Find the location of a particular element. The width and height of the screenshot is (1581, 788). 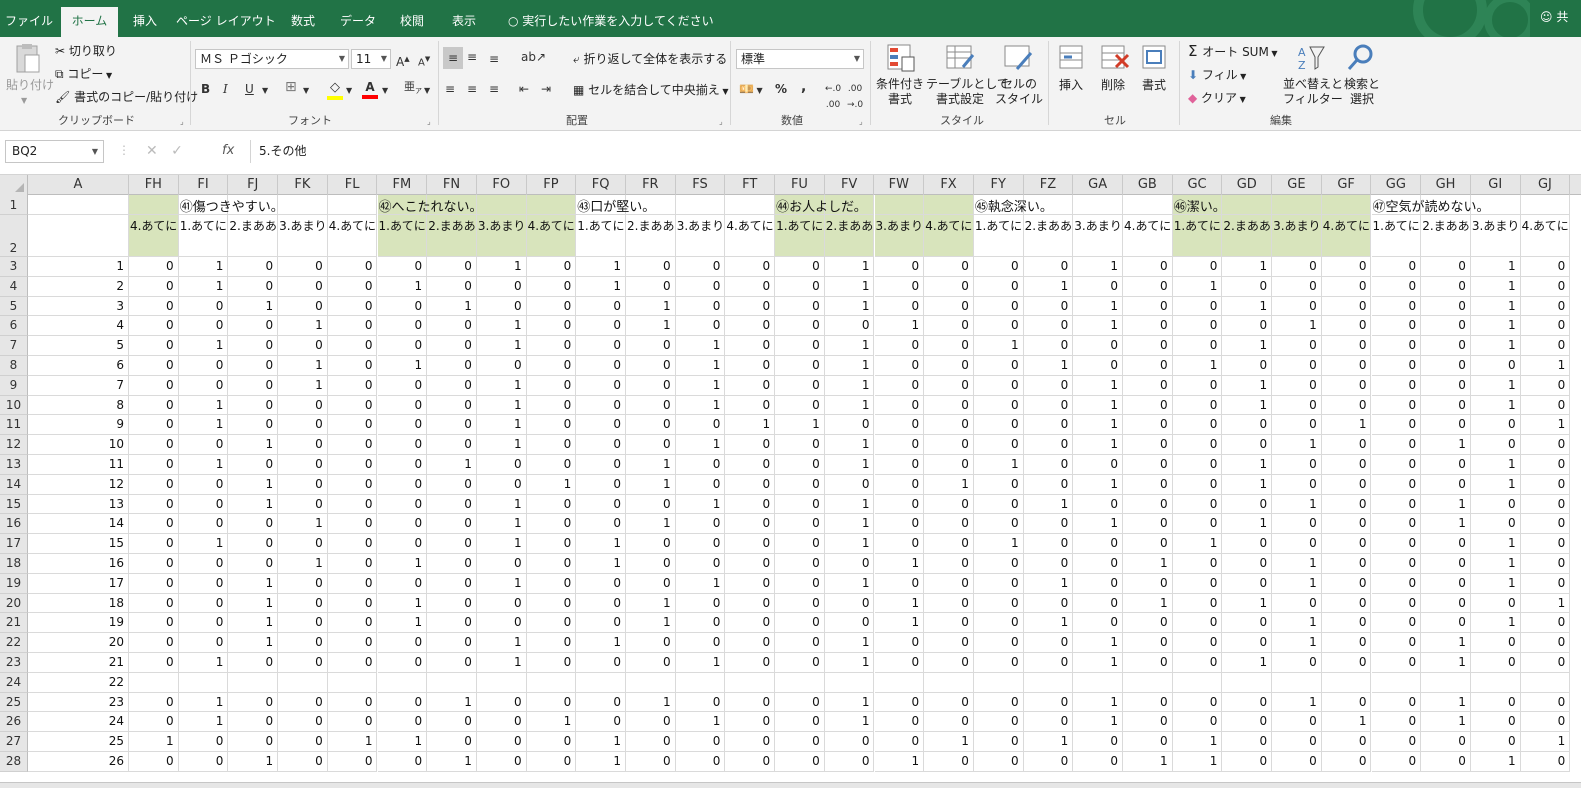

cell-fs9: 1 is located at coordinates (700, 385).